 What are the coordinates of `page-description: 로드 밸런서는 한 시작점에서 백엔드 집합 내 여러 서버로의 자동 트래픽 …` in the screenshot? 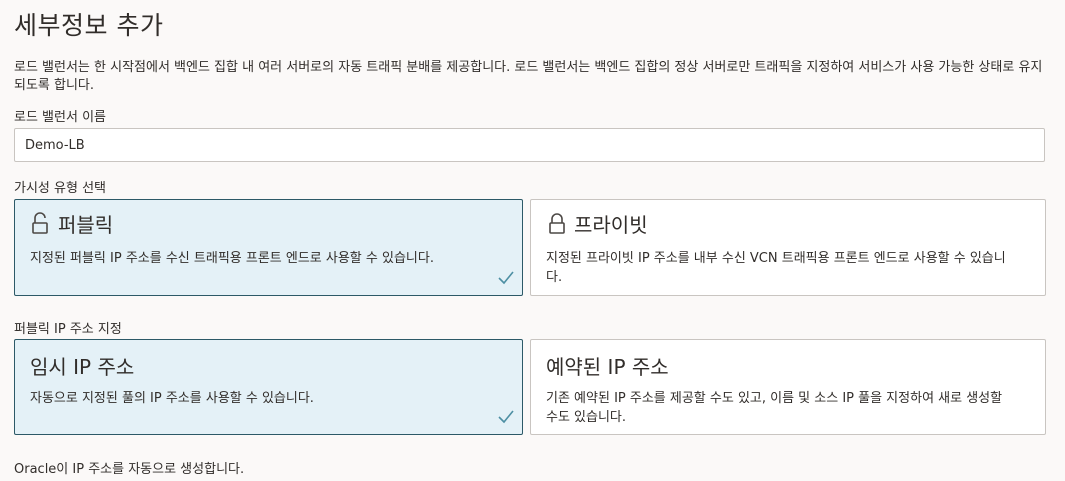 It's located at (528, 76).